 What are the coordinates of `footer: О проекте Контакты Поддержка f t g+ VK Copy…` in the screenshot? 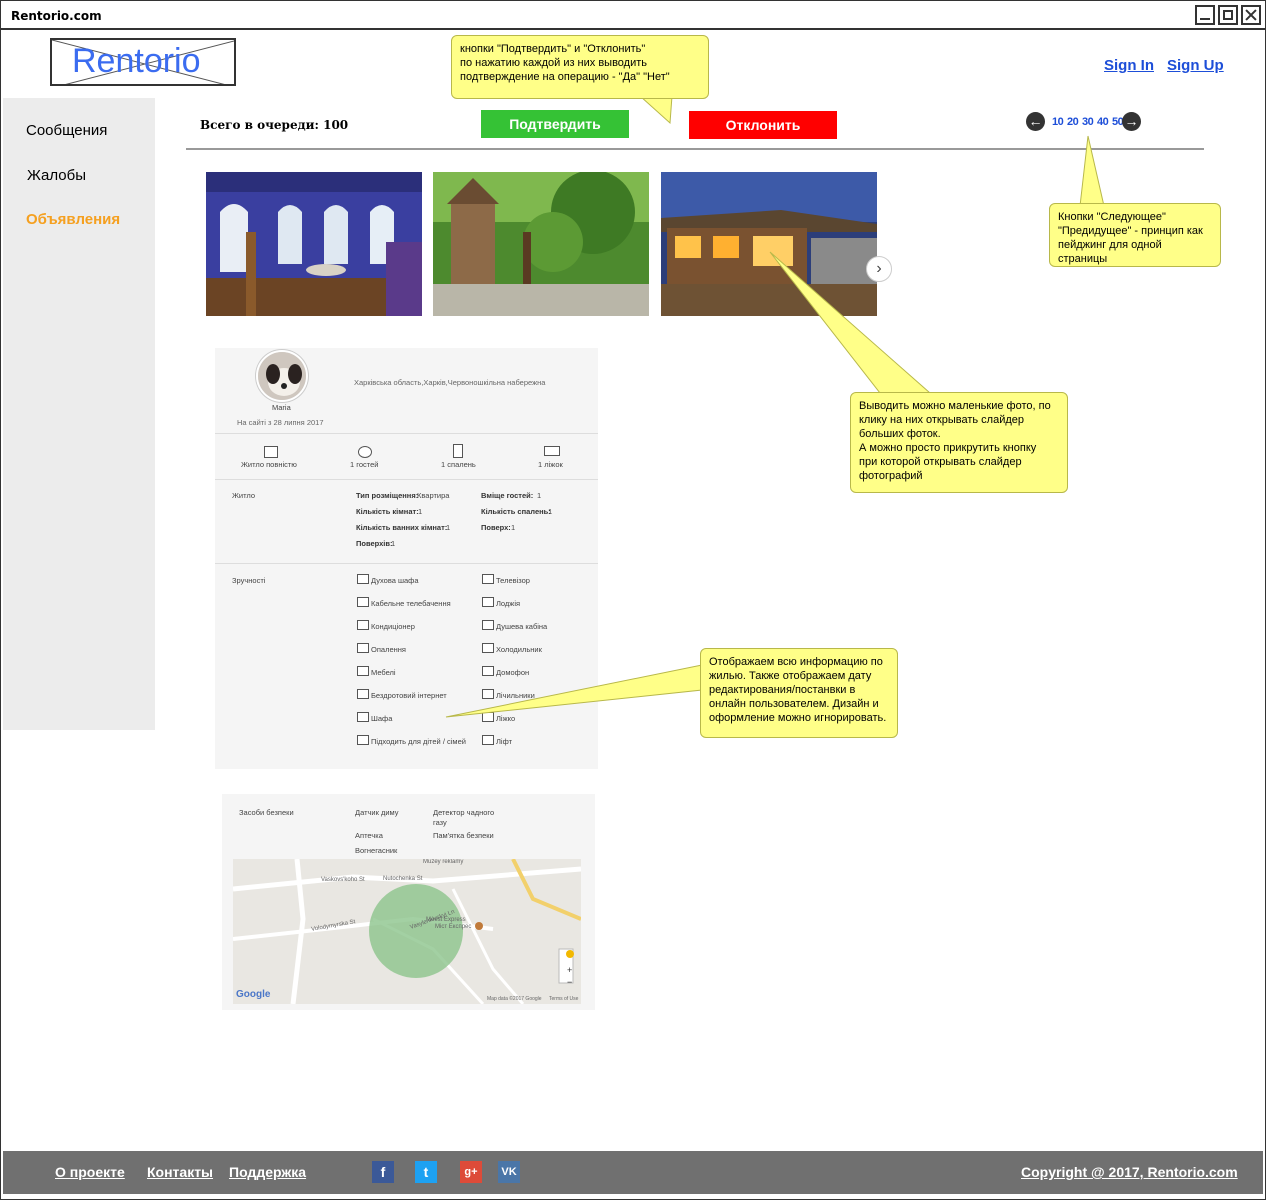 It's located at (633, 1172).